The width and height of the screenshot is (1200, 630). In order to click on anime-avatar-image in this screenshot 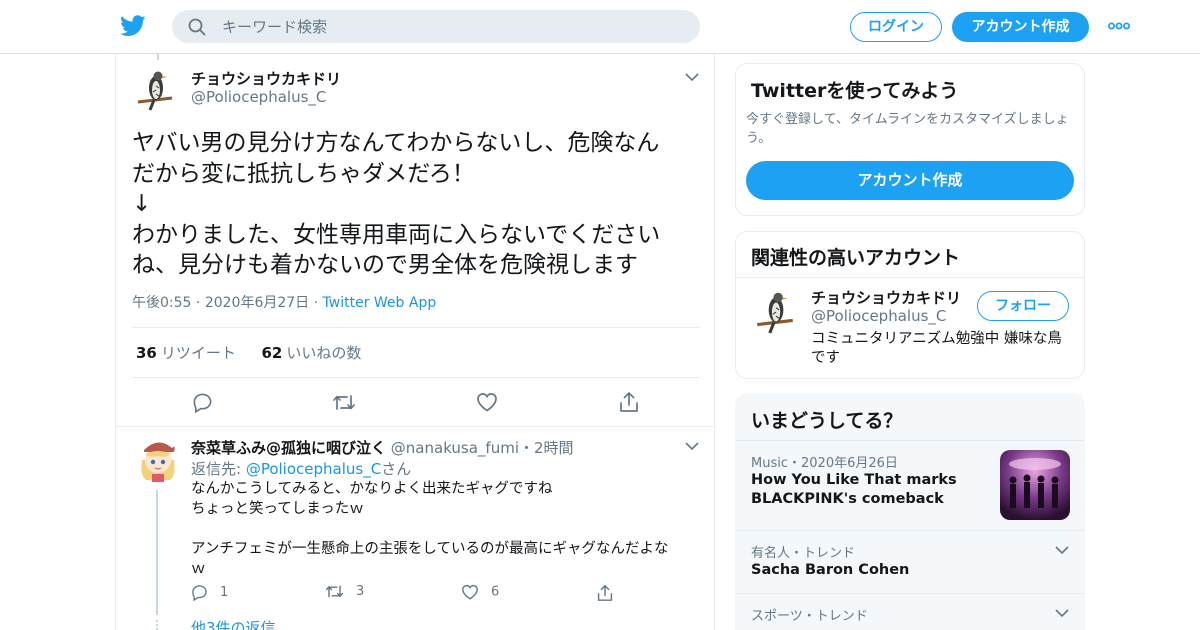, I will do `click(158, 460)`.